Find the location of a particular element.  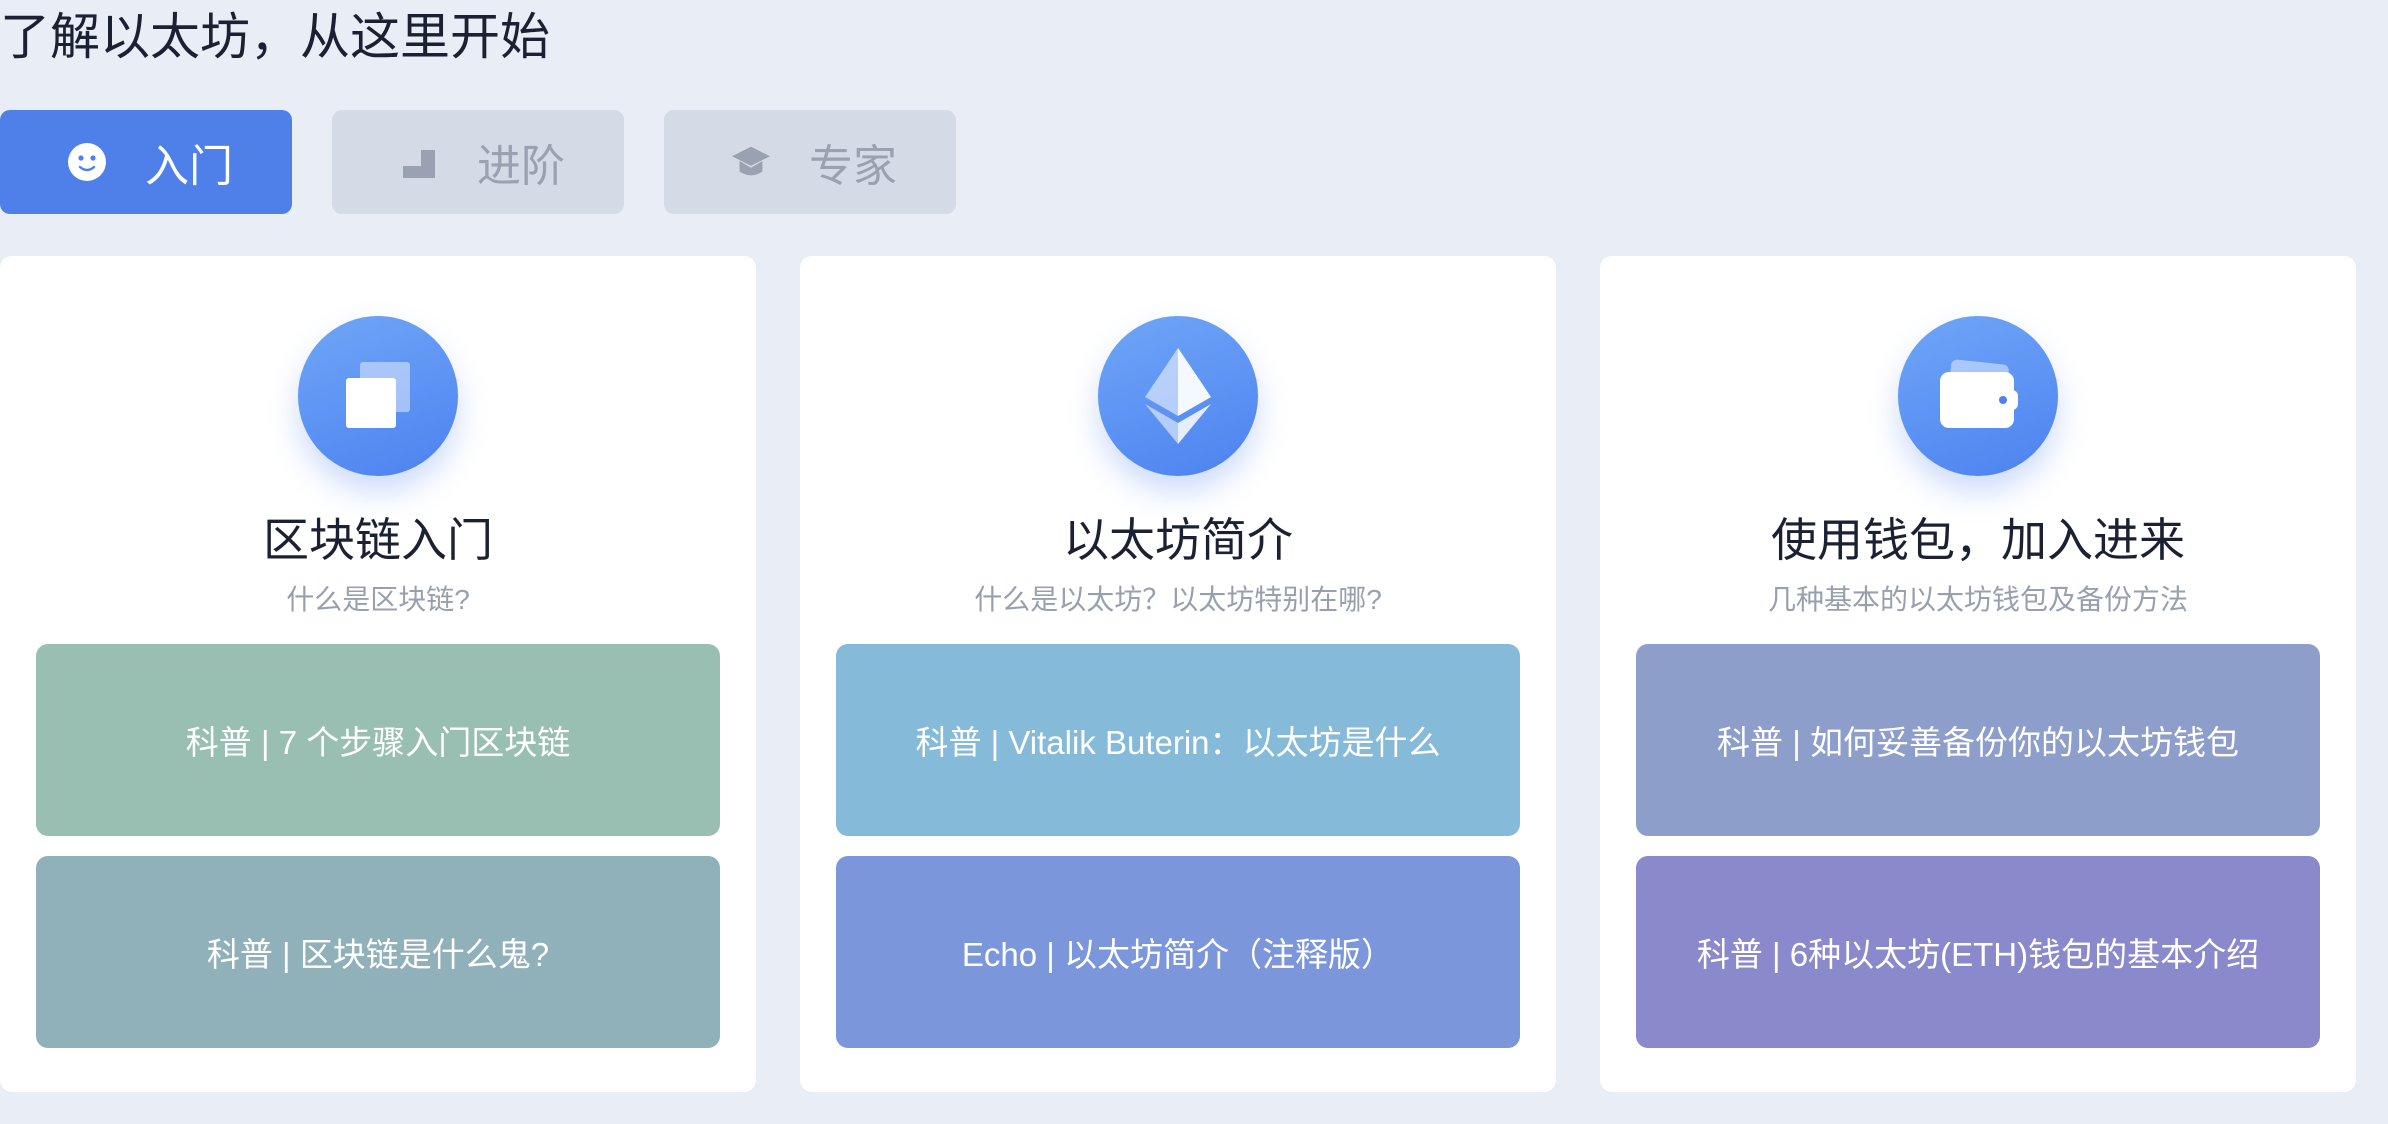

link-list: 科普 | 7 个步骤入门区块链 科普 | 区块链是什么鬼? is located at coordinates (378, 846).